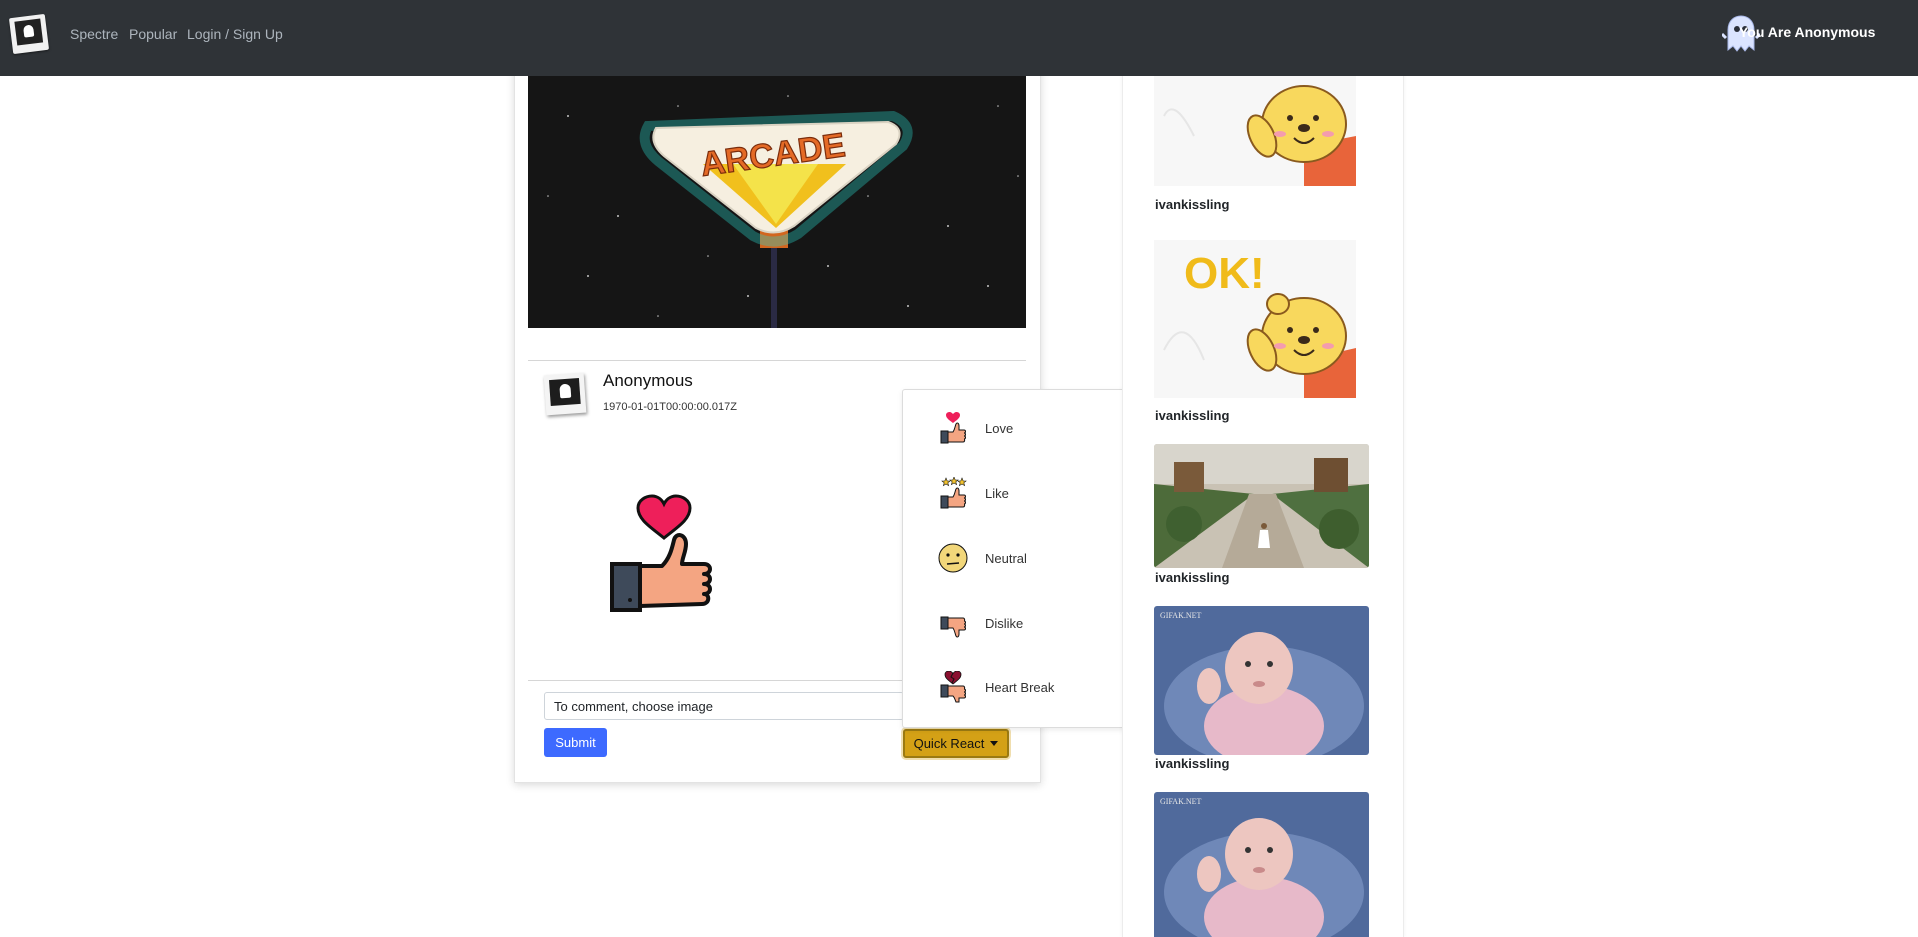 The width and height of the screenshot is (1918, 937). What do you see at coordinates (670, 407) in the screenshot?
I see `post-timestamp: 1970-01-01T00:00:00.017Z` at bounding box center [670, 407].